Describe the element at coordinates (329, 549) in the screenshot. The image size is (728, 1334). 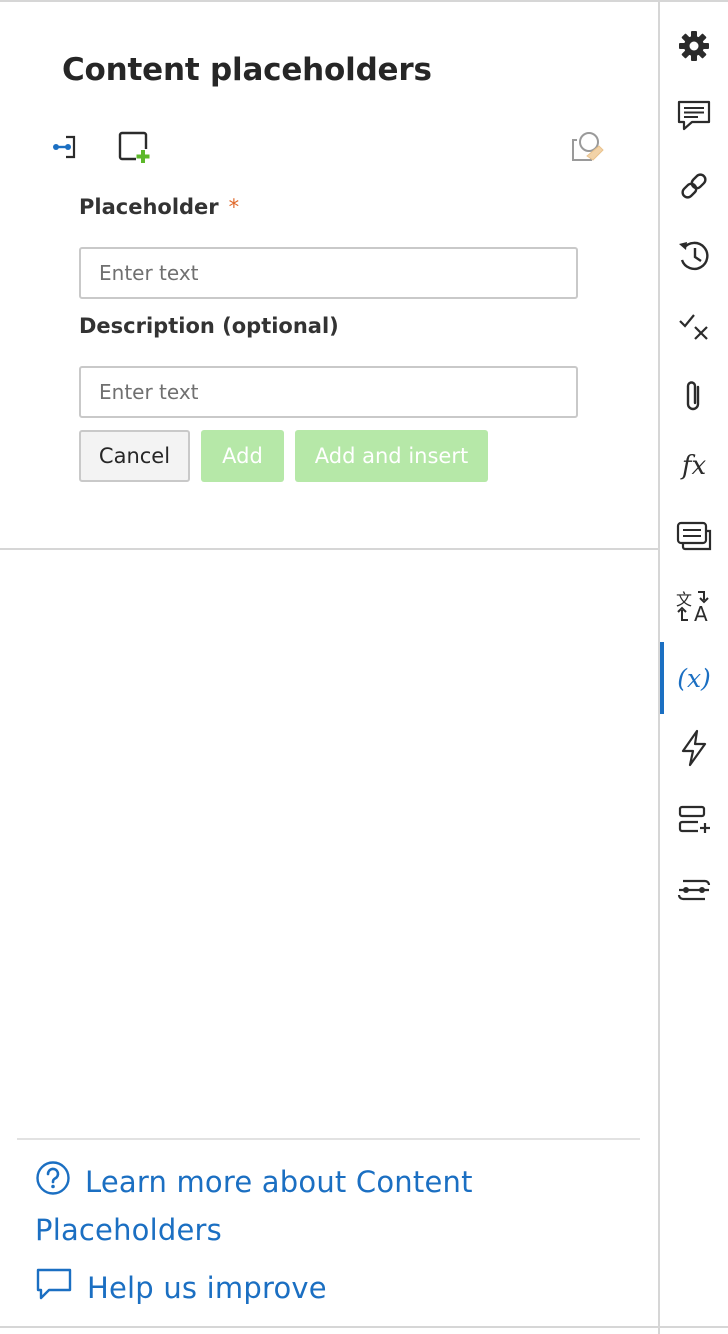
I see `section-divider` at that location.